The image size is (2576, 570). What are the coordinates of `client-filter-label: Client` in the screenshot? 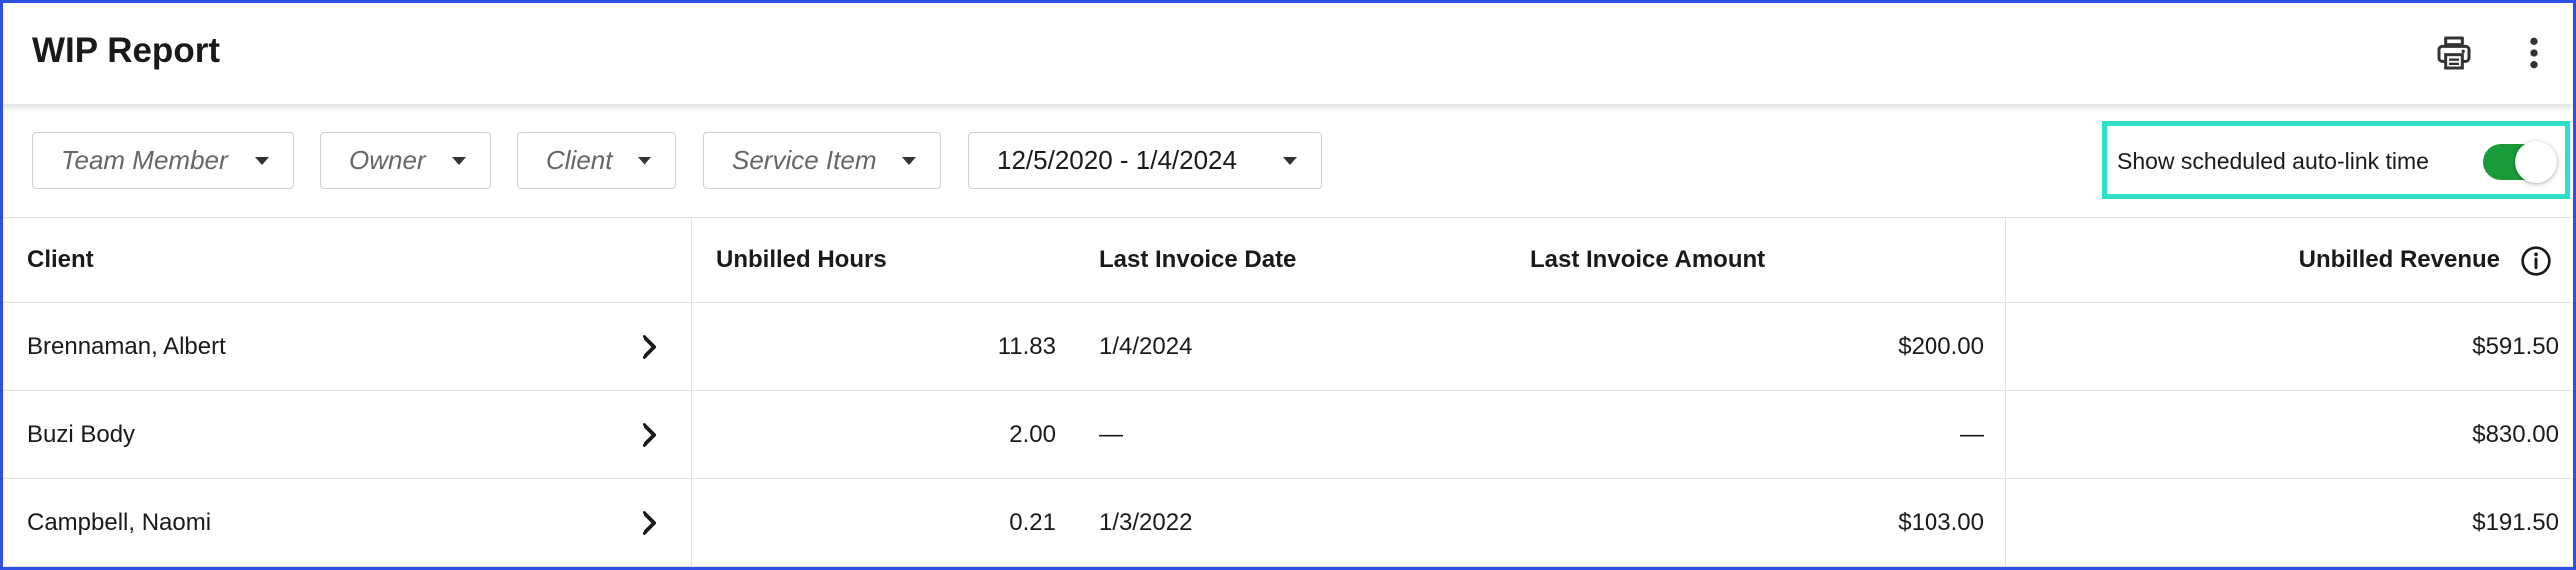 It's located at (579, 160).